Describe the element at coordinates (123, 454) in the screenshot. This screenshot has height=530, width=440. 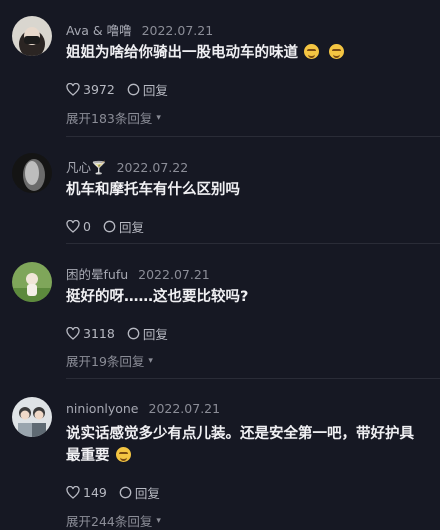
I see `smile-emoji-icon` at that location.